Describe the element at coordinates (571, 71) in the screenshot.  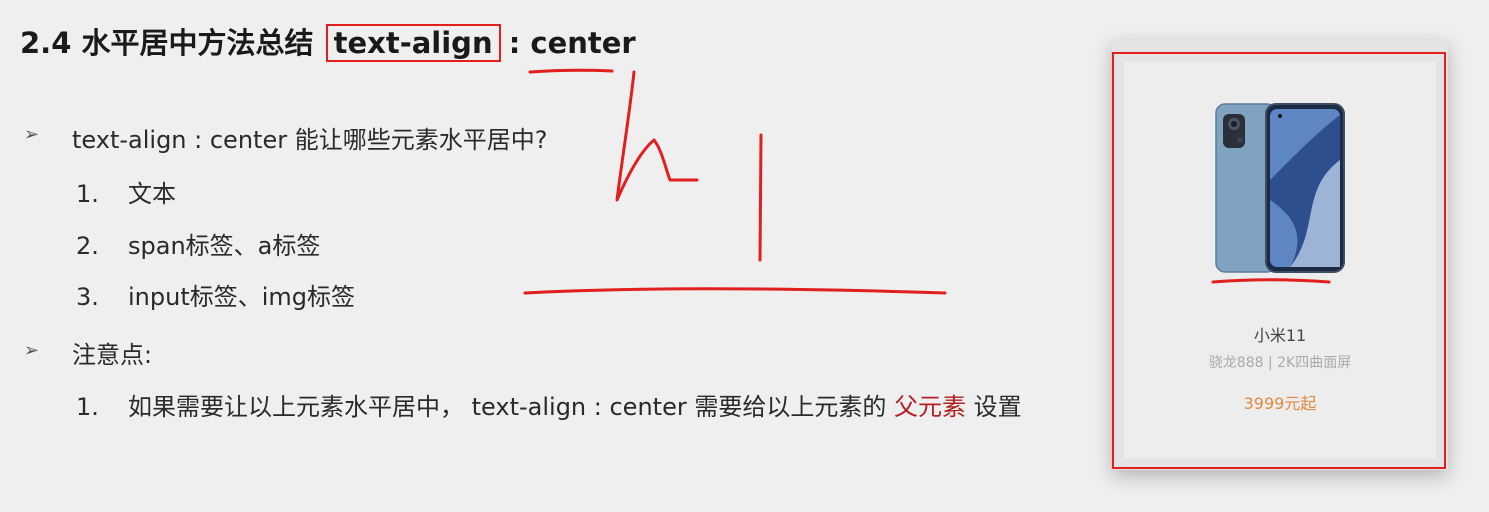
I see `underline-stroke` at that location.